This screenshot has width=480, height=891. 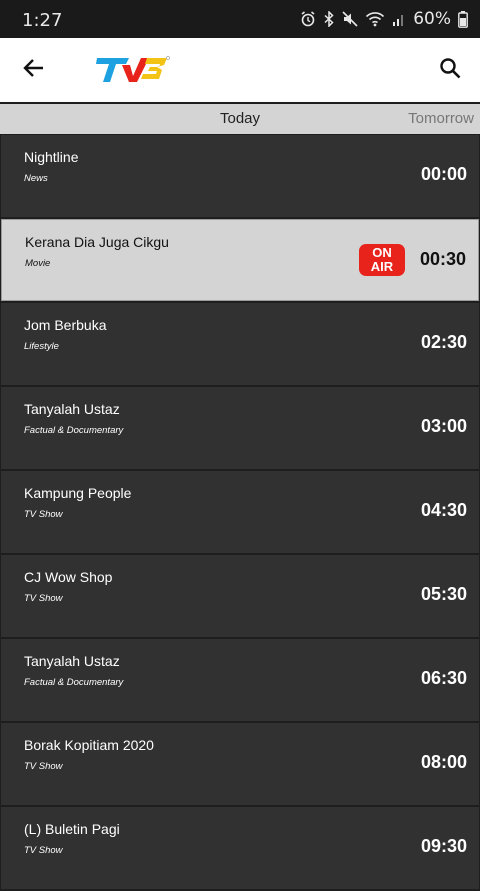 What do you see at coordinates (240, 119) in the screenshot?
I see `day-tabs: Today Tomorrow` at bounding box center [240, 119].